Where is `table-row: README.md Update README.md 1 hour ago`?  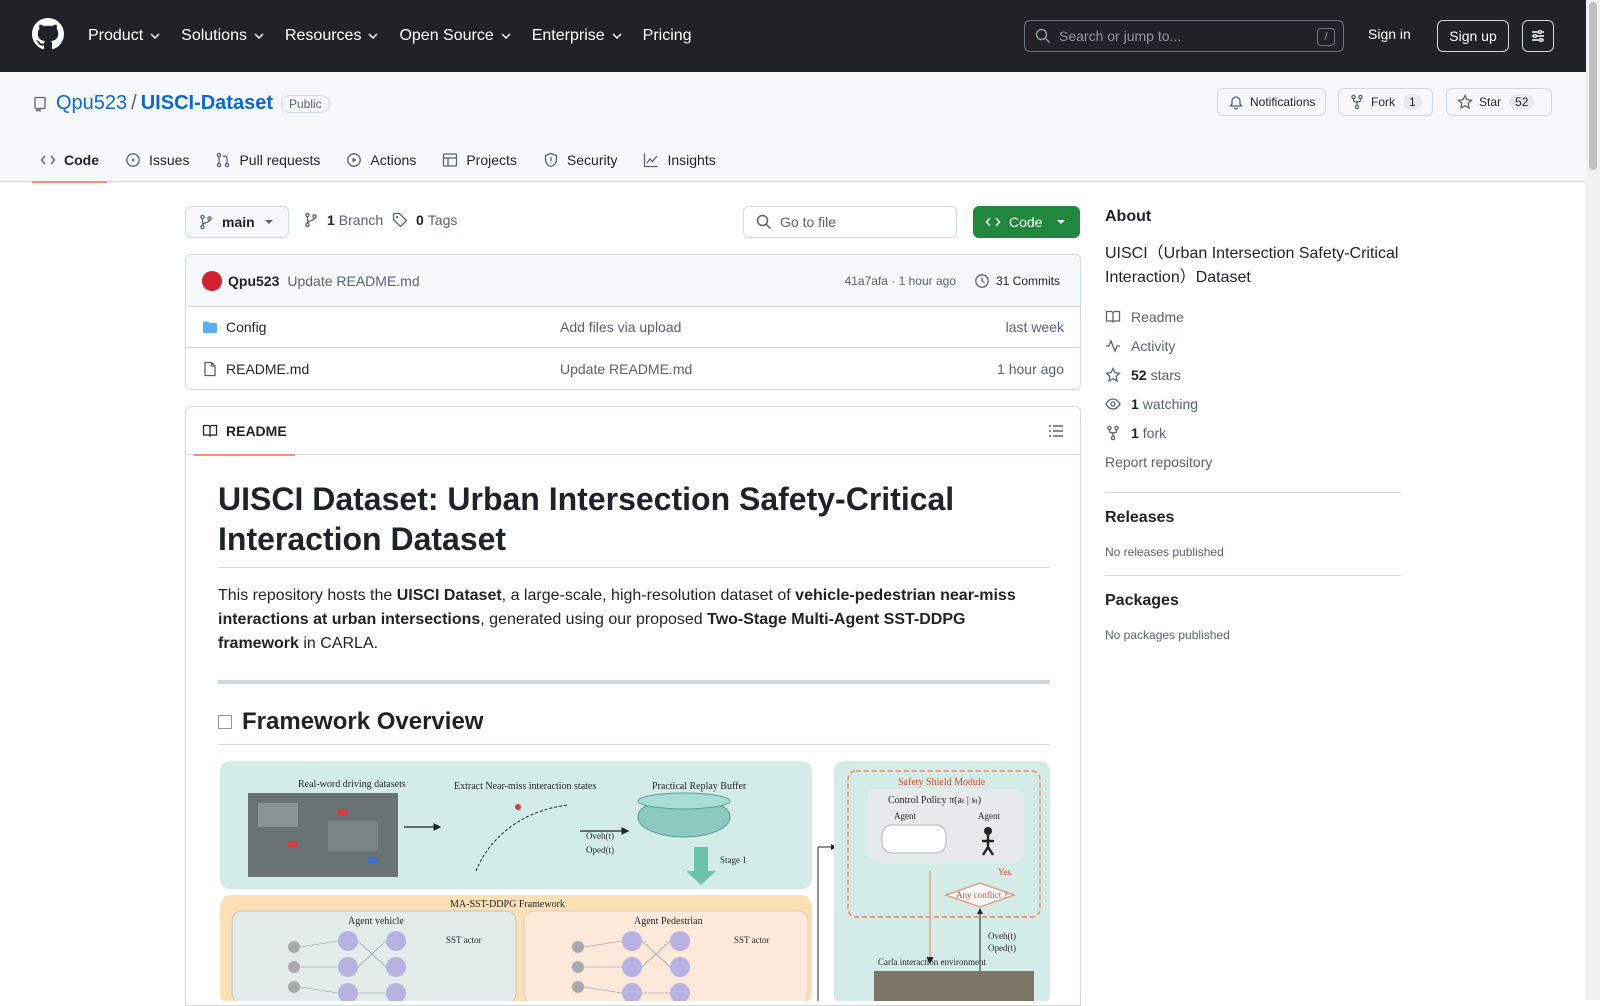
table-row: README.md Update README.md 1 hour ago is located at coordinates (633, 368).